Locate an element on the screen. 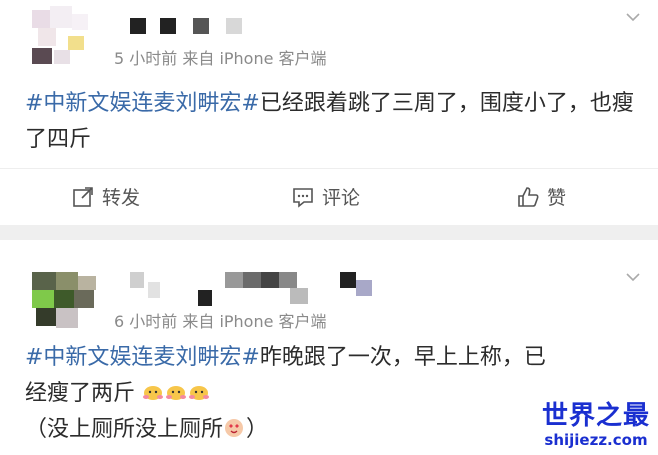 The height and width of the screenshot is (455, 658). post-meta: 5 小时前 来自 iPhone 客户端 is located at coordinates (220, 58).